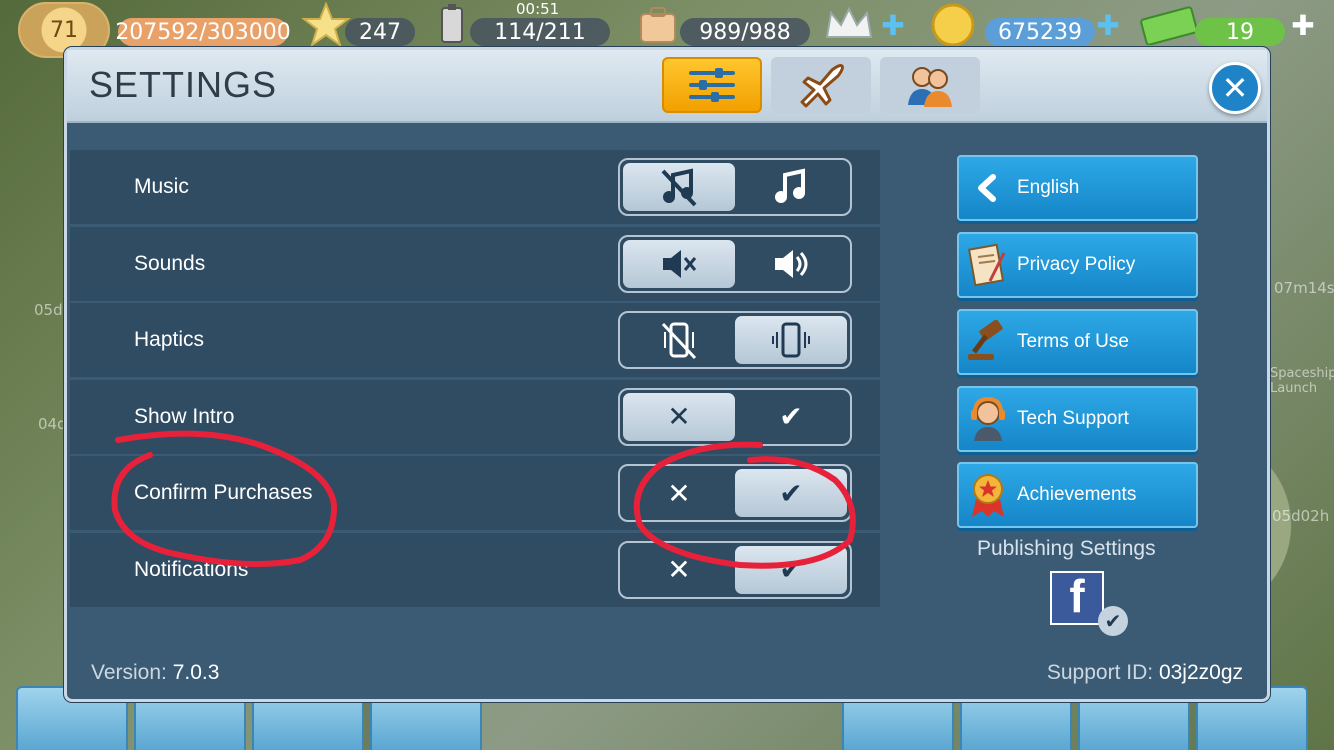 The width and height of the screenshot is (1334, 750). I want to click on setting-row-haptics: Haptics, so click(475, 340).